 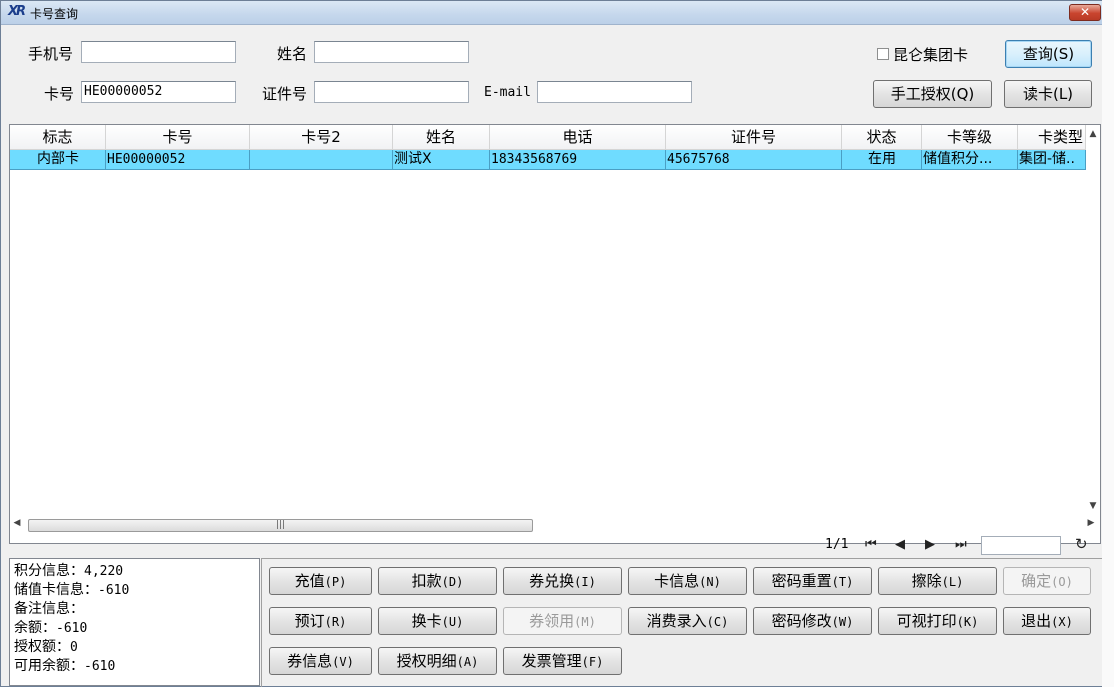 What do you see at coordinates (952, 582) in the screenshot?
I see `hotkey: (L)` at bounding box center [952, 582].